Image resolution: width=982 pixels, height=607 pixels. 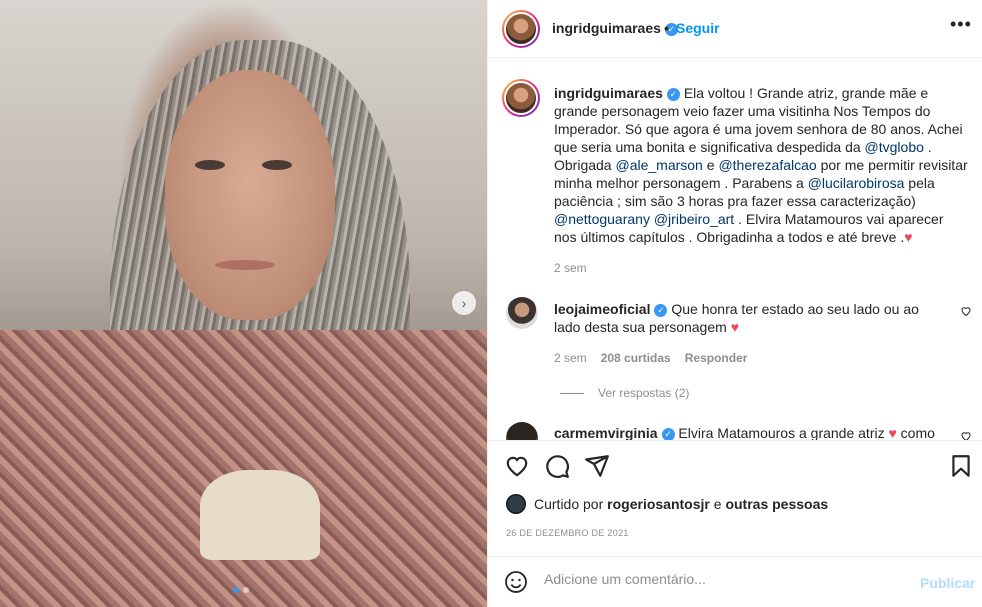 What do you see at coordinates (570, 358) in the screenshot?
I see `comment-timestamp: 2 sem` at bounding box center [570, 358].